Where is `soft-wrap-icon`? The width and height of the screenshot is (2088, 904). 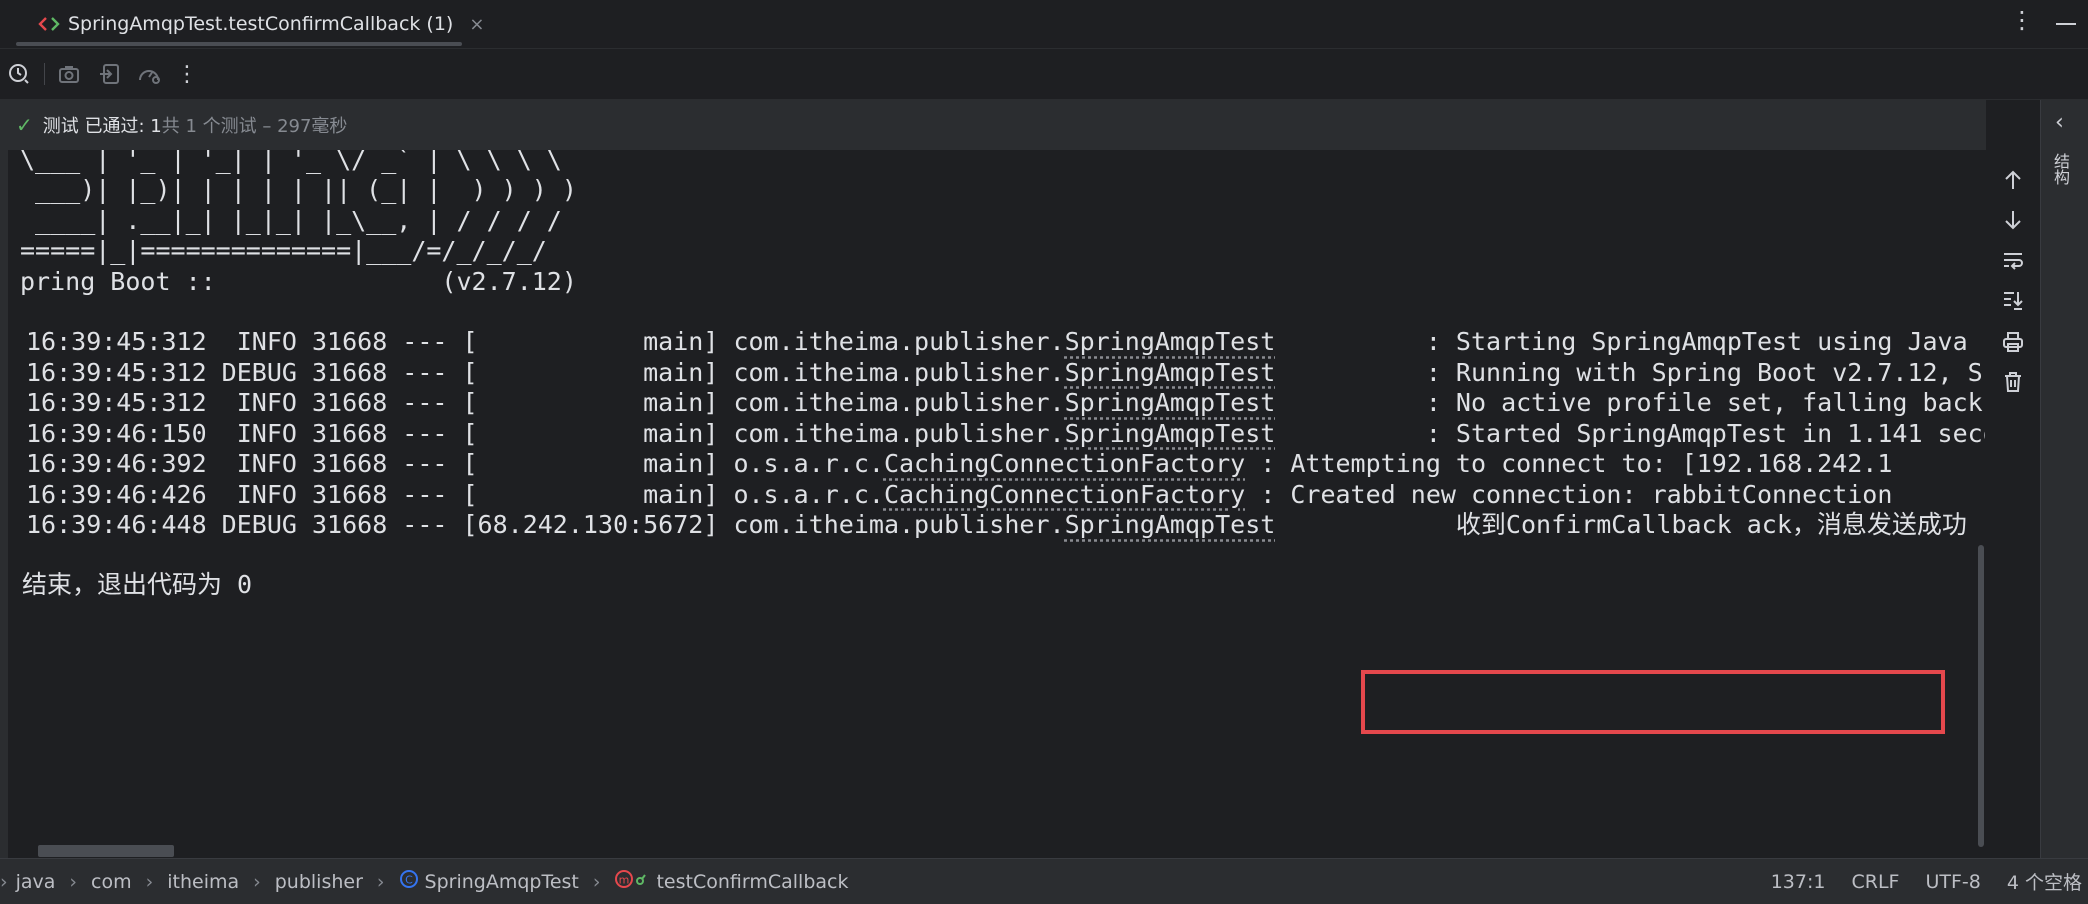 soft-wrap-icon is located at coordinates (2013, 260).